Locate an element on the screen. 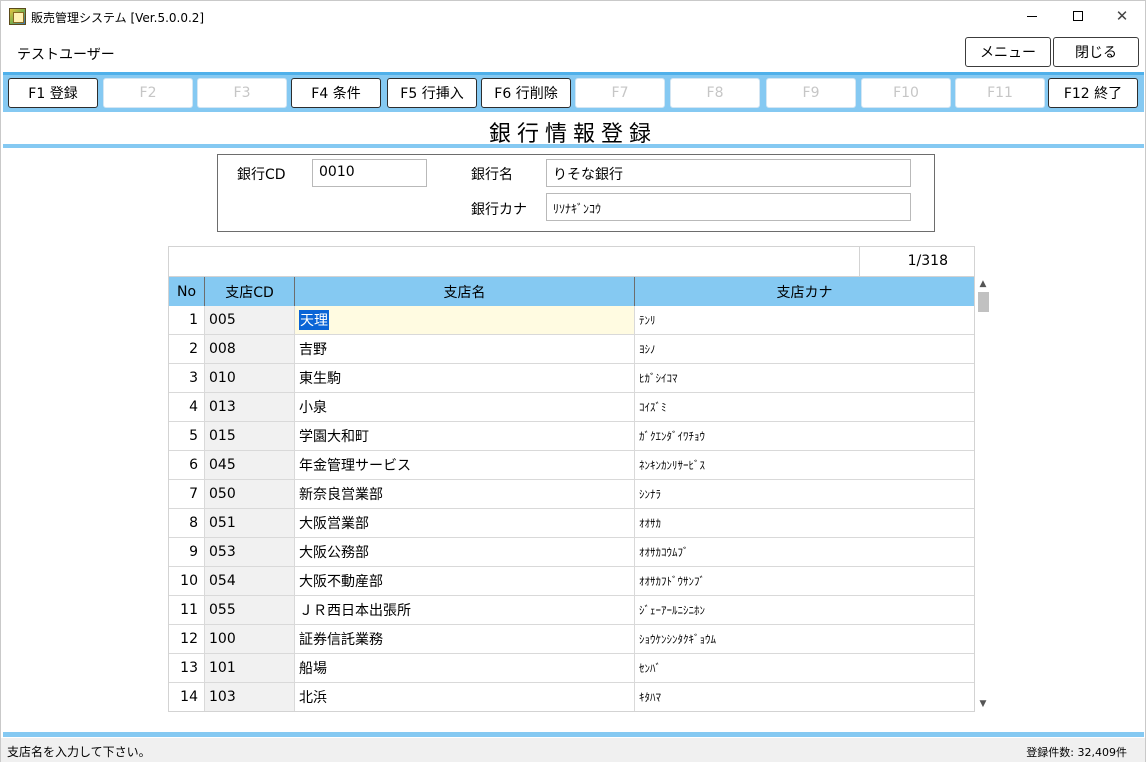 The height and width of the screenshot is (762, 1146). table-row: 4 013 小泉 ｺｲｽﾞﾐ is located at coordinates (571, 407).